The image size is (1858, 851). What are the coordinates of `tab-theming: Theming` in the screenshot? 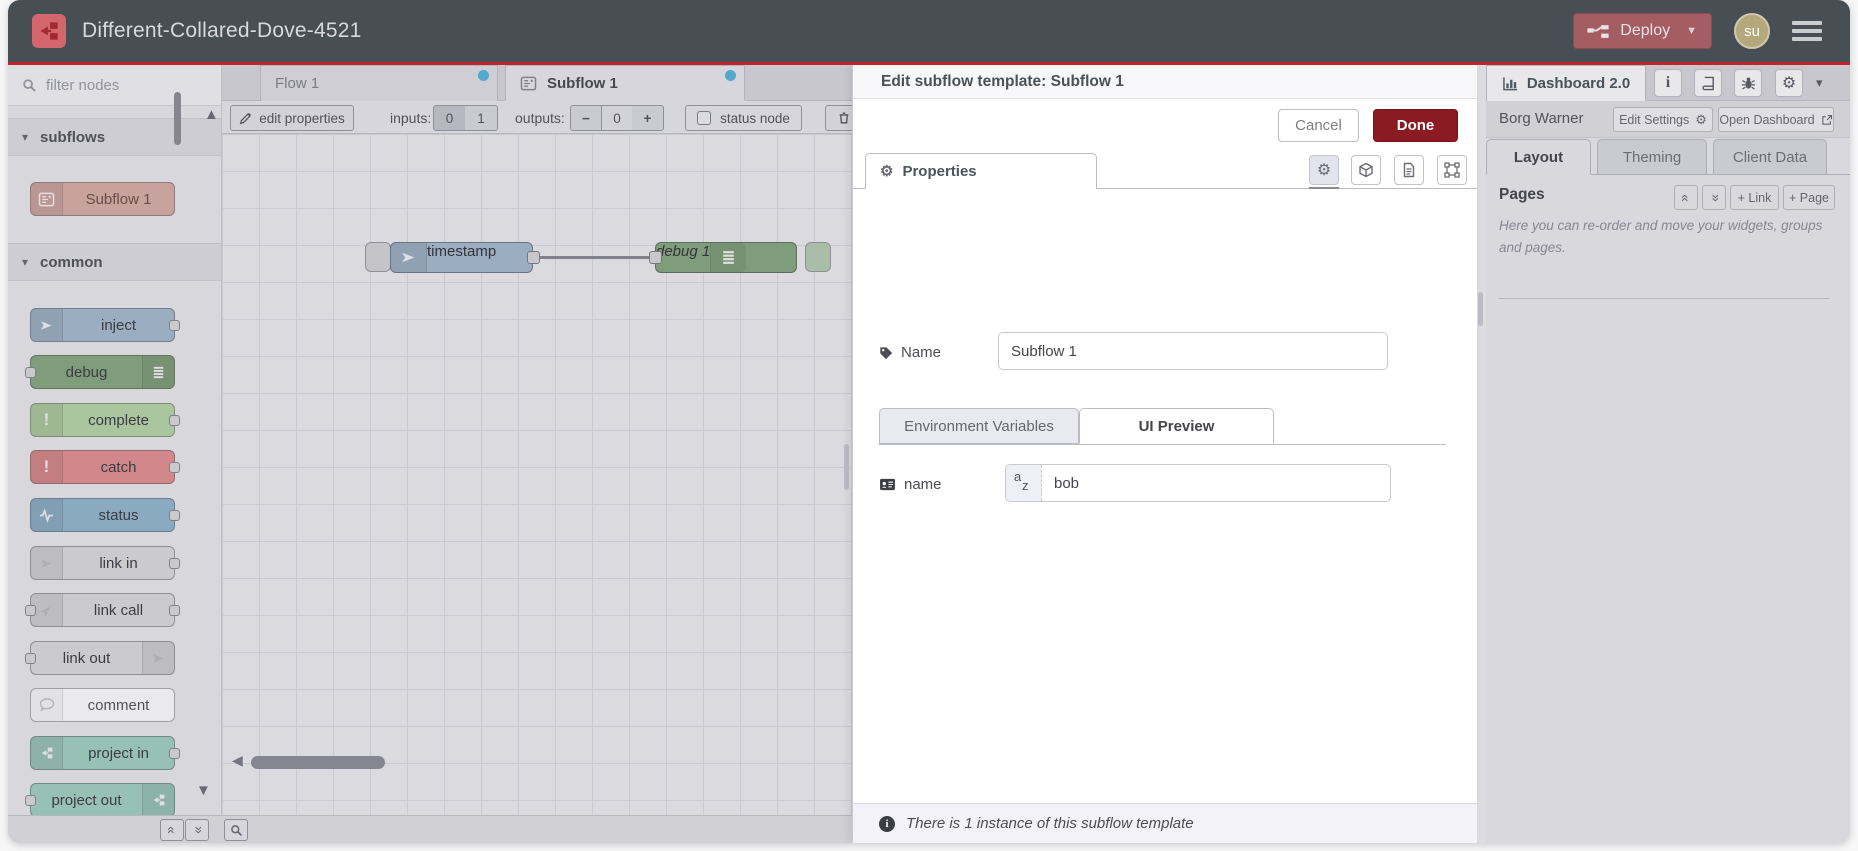 It's located at (1652, 157).